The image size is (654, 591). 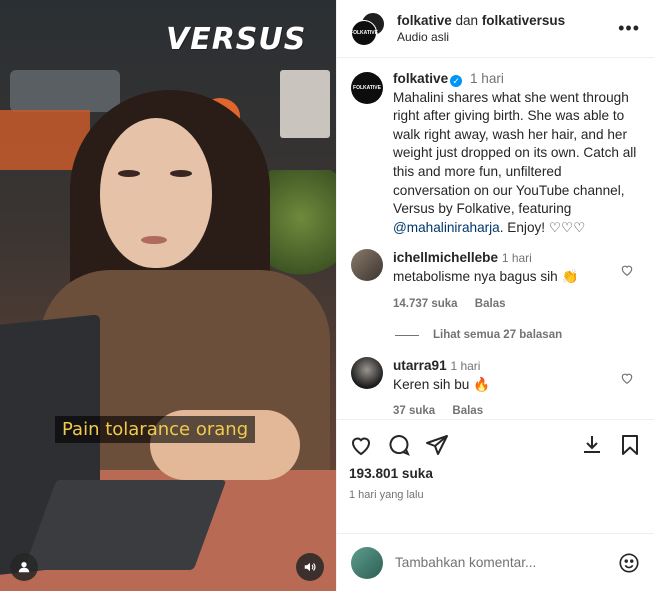 What do you see at coordinates (497, 335) in the screenshot?
I see `view-replies-label: Lihat semua 27 balasan` at bounding box center [497, 335].